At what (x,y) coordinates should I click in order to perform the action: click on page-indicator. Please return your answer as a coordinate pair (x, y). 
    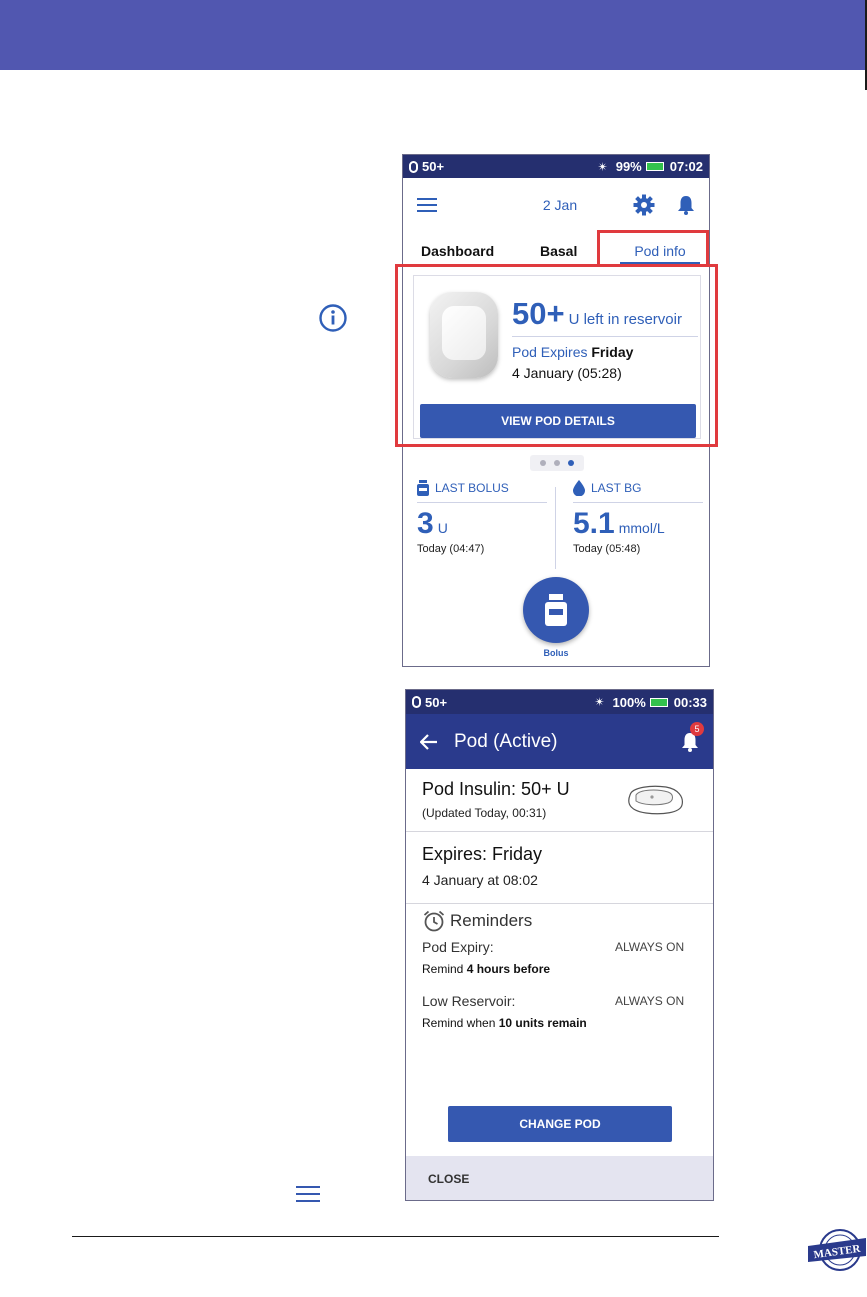
    Looking at the image, I should click on (557, 463).